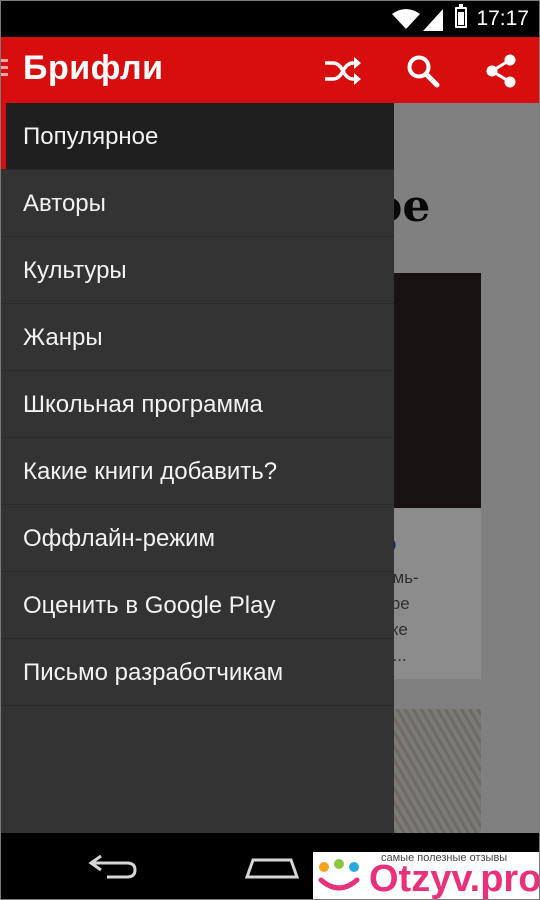 The image size is (540, 900). Describe the element at coordinates (343, 71) in the screenshot. I see `shuffle-icon` at that location.